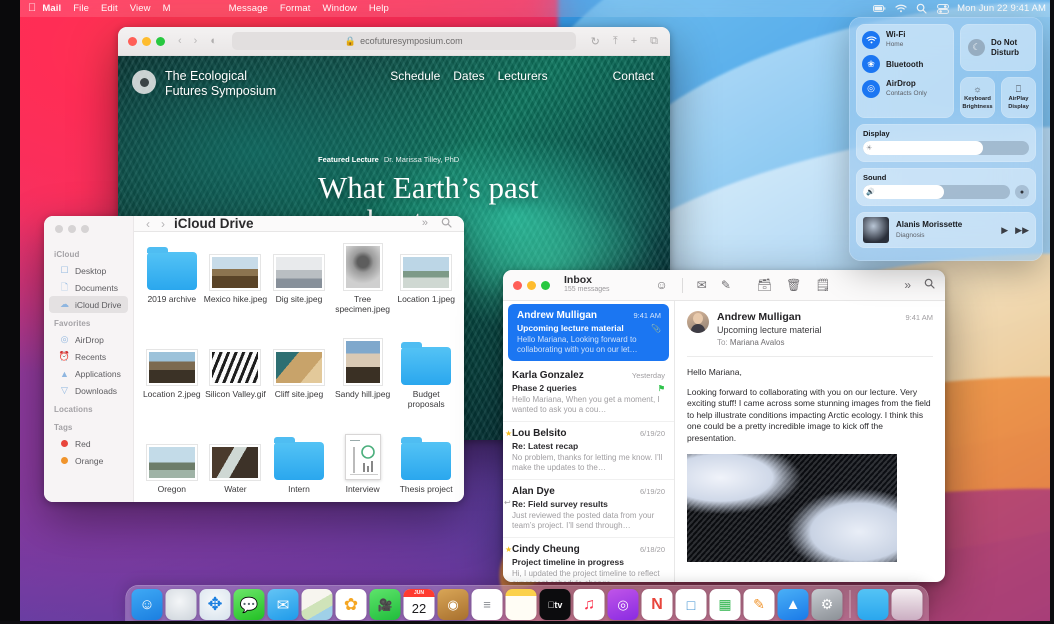  I want to click on control-center-icon, so click(942, 8).